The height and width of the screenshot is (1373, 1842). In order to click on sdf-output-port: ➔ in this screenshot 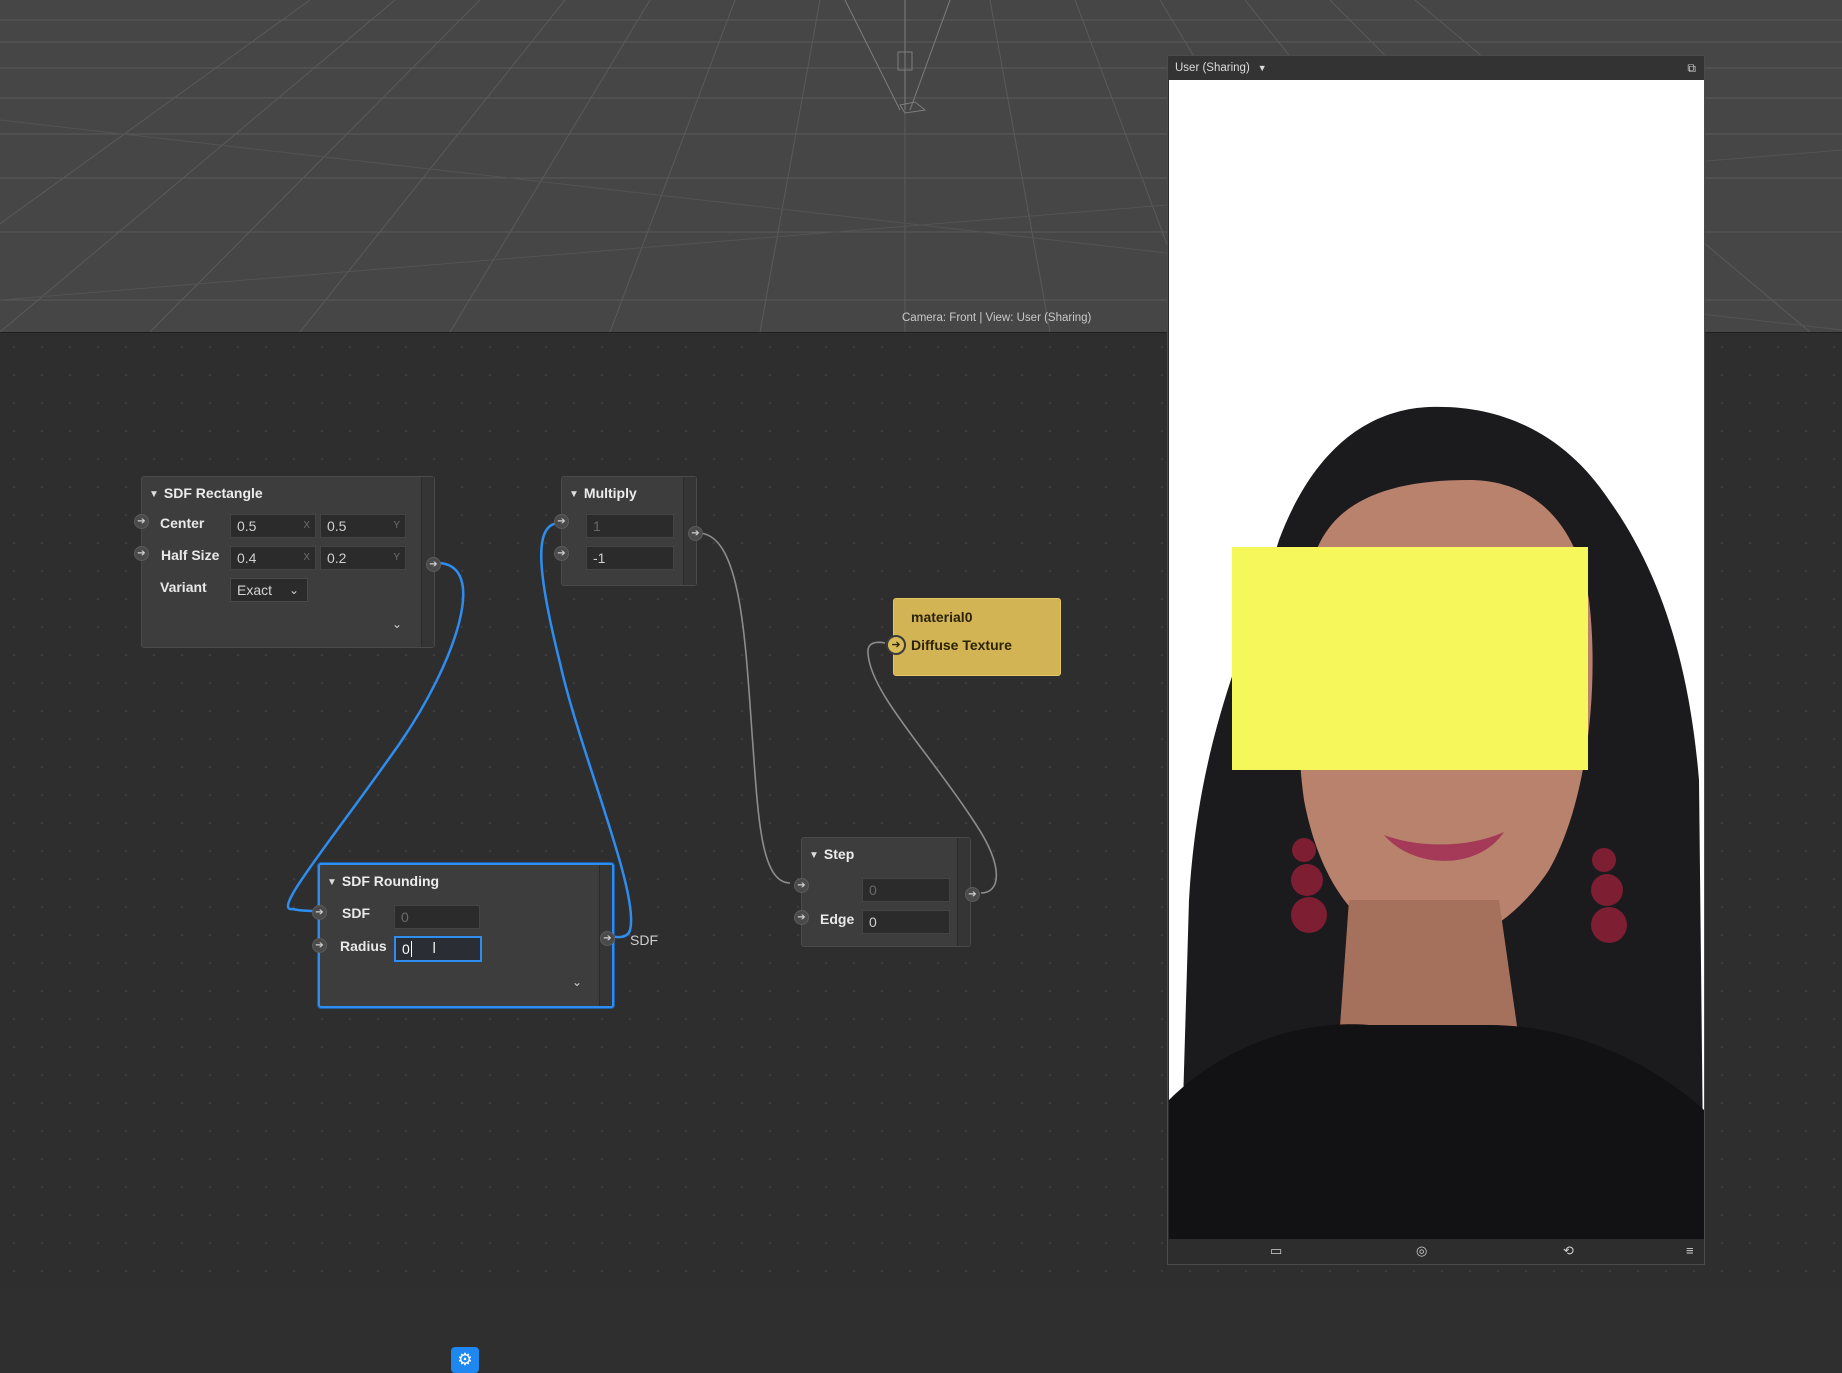, I will do `click(433, 564)`.